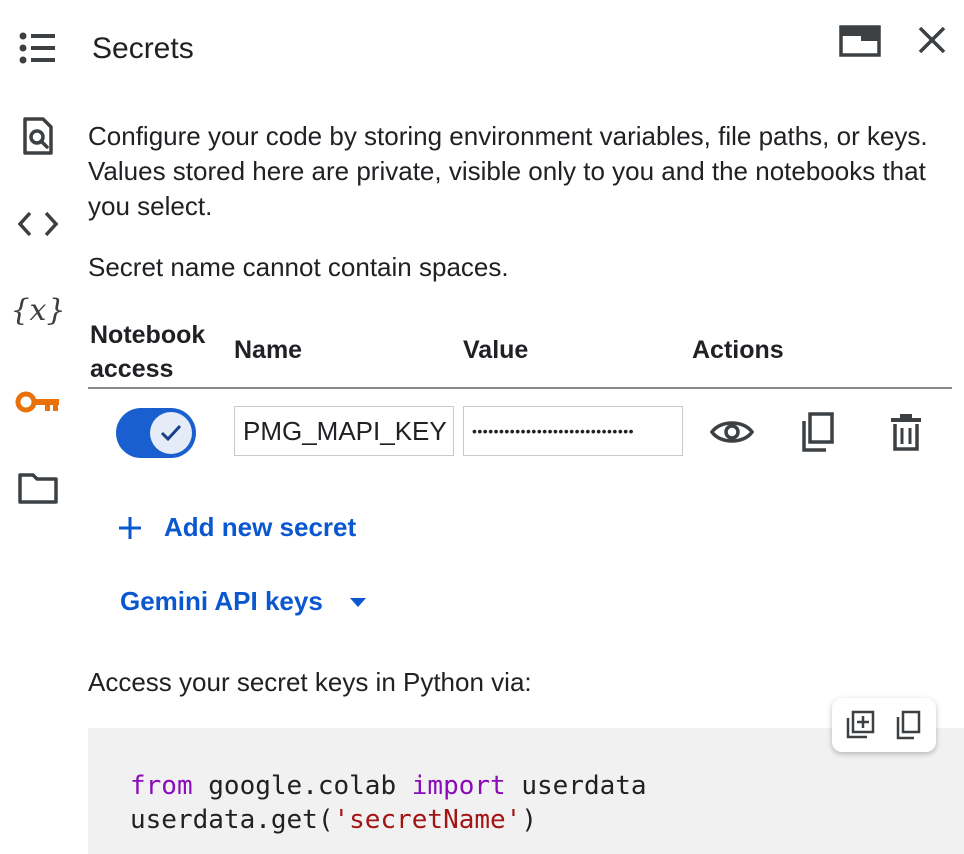 This screenshot has width=964, height=854. What do you see at coordinates (738, 350) in the screenshot?
I see `header-actions: Actions` at bounding box center [738, 350].